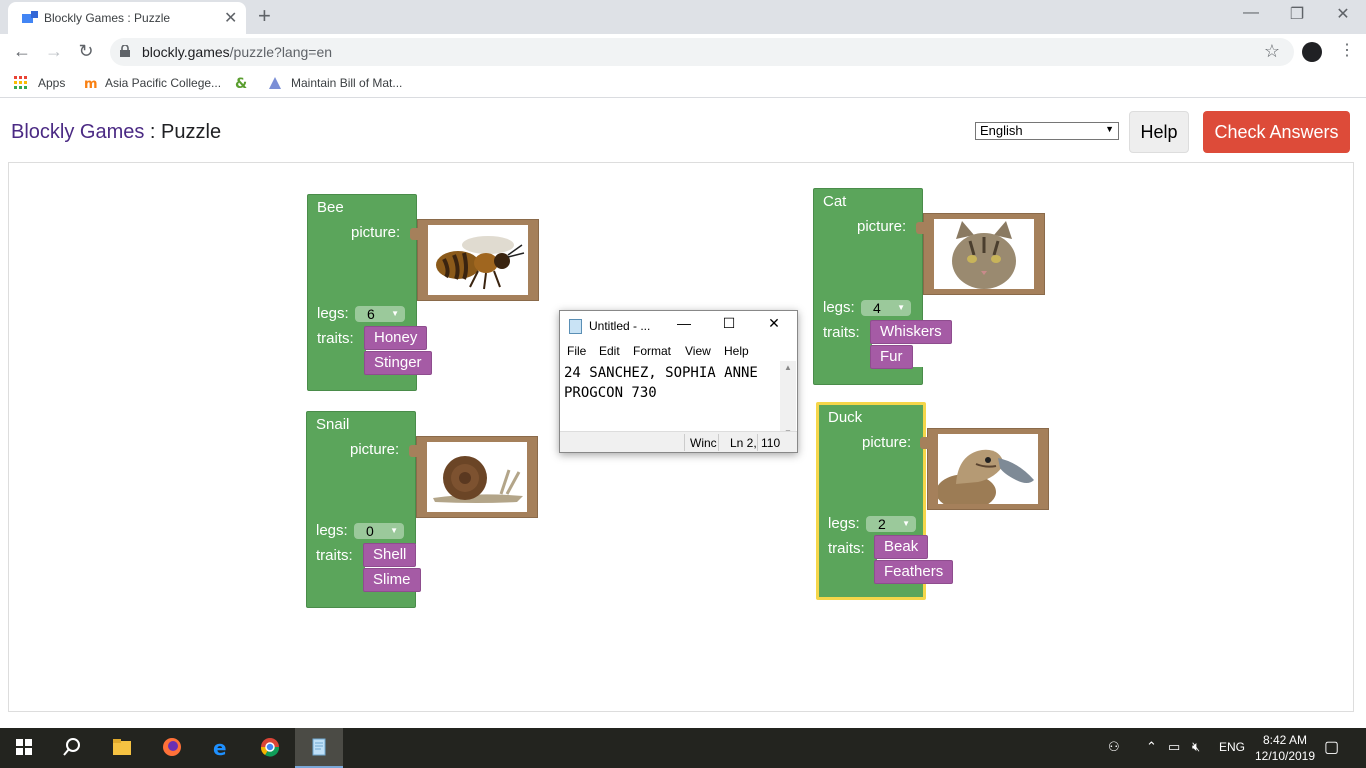 This screenshot has width=1366, height=768. What do you see at coordinates (886, 308) in the screenshot?
I see `legs-dropdown: 4 ▼` at bounding box center [886, 308].